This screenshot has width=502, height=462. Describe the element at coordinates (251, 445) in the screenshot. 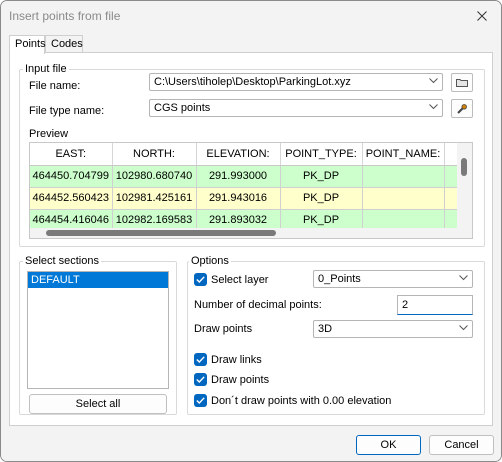

I see `dialog-footer: OK Cancel` at that location.